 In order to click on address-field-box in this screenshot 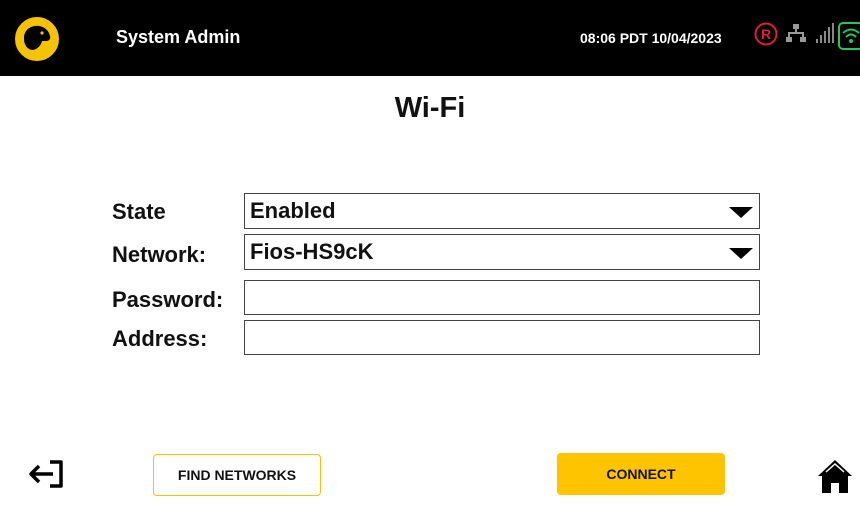, I will do `click(502, 337)`.